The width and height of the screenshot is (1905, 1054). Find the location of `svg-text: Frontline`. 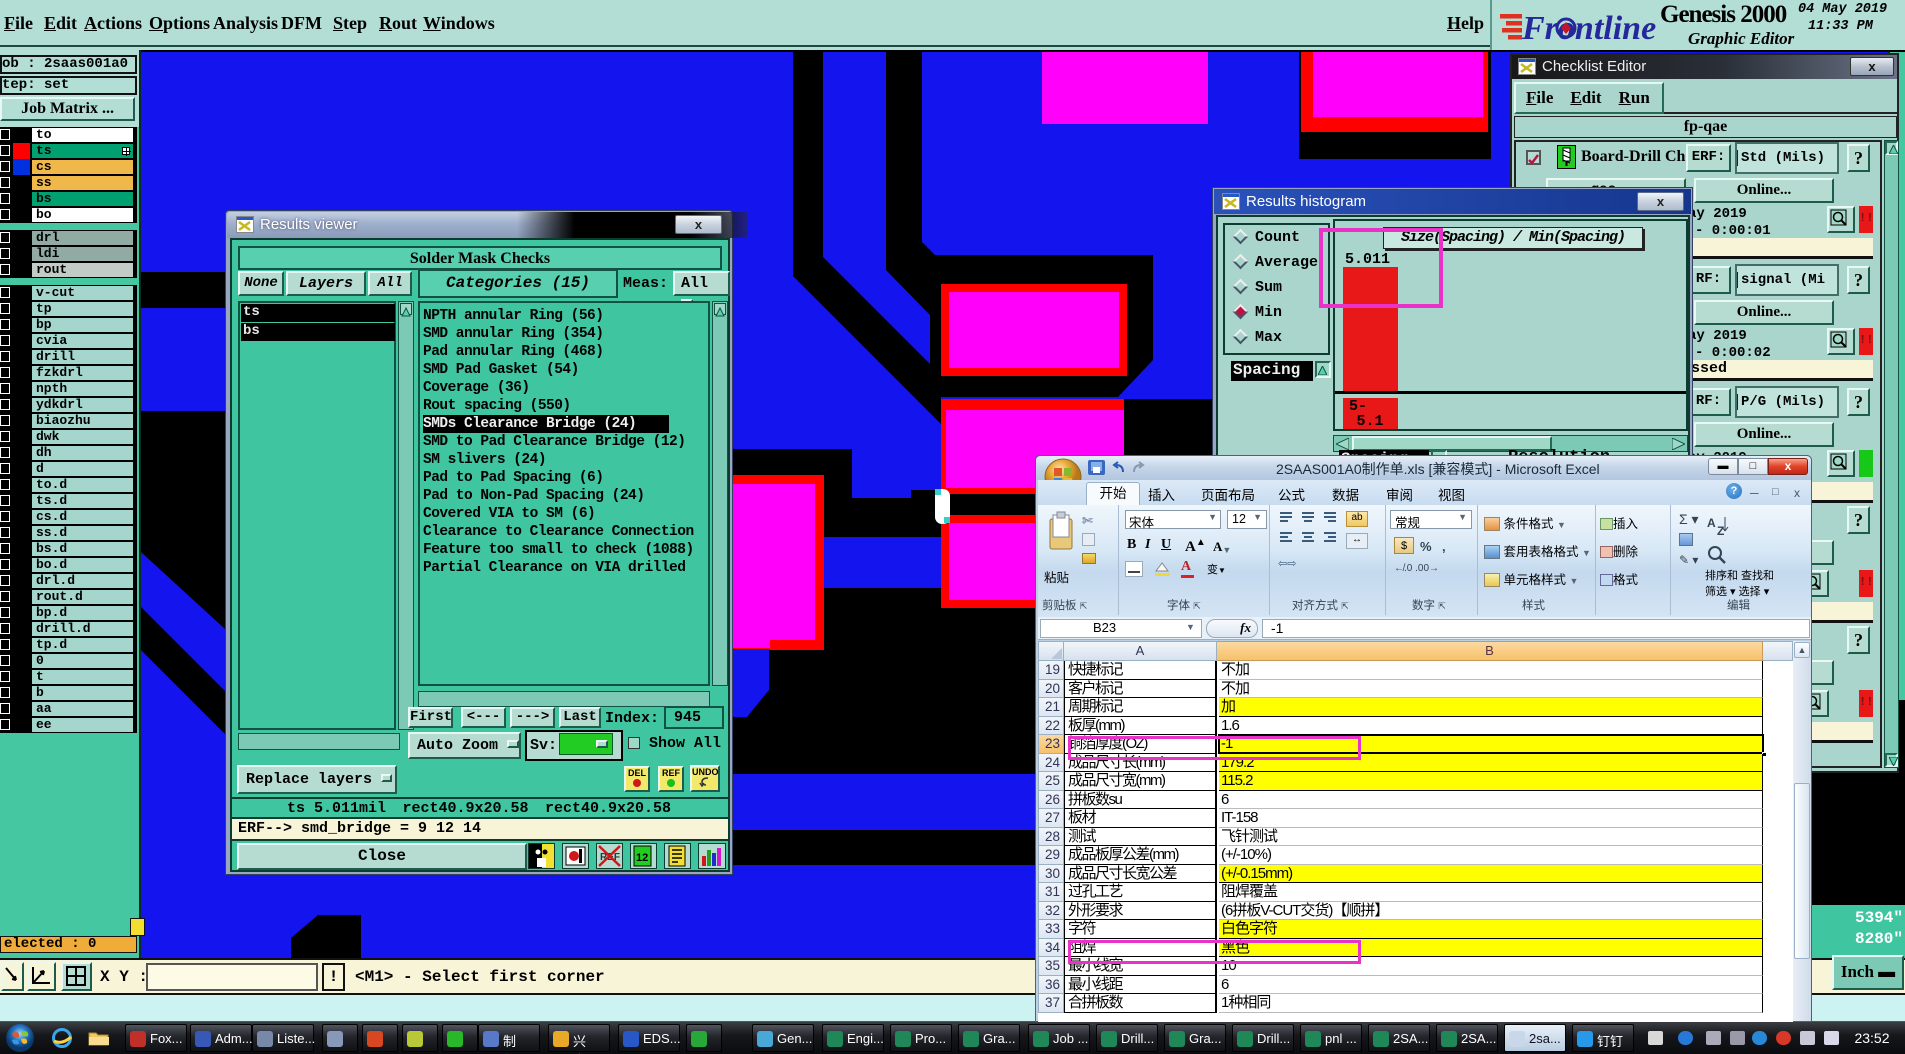

svg-text: Frontline is located at coordinates (1588, 28).